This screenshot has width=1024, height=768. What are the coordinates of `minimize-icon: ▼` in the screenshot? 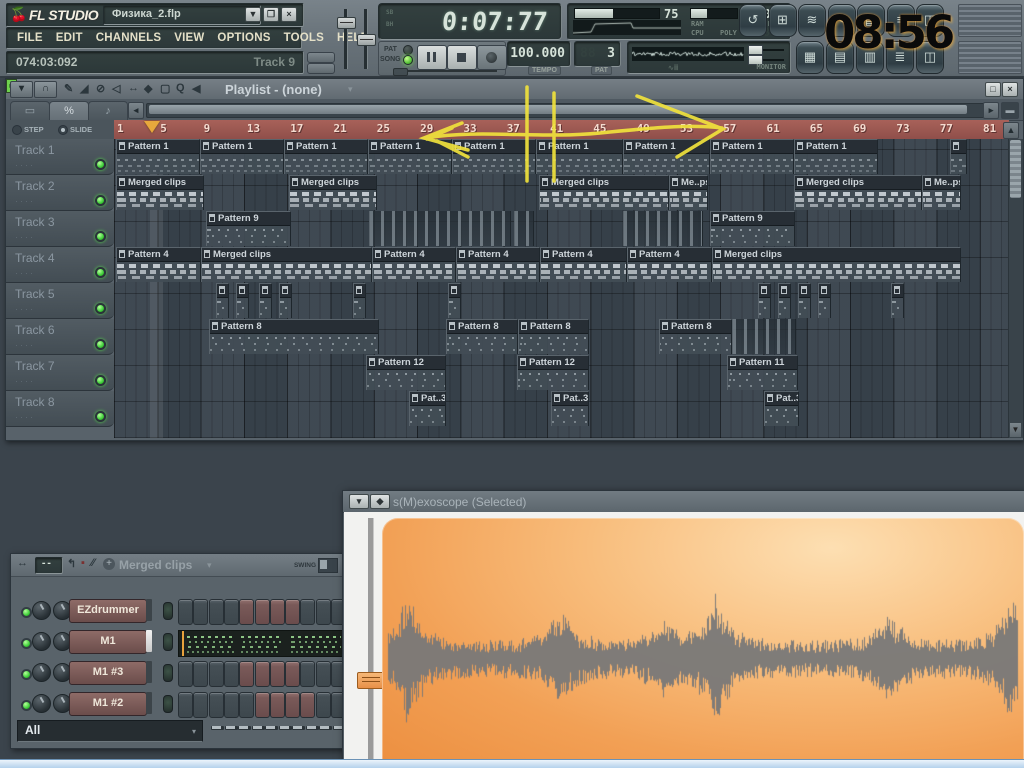 It's located at (253, 14).